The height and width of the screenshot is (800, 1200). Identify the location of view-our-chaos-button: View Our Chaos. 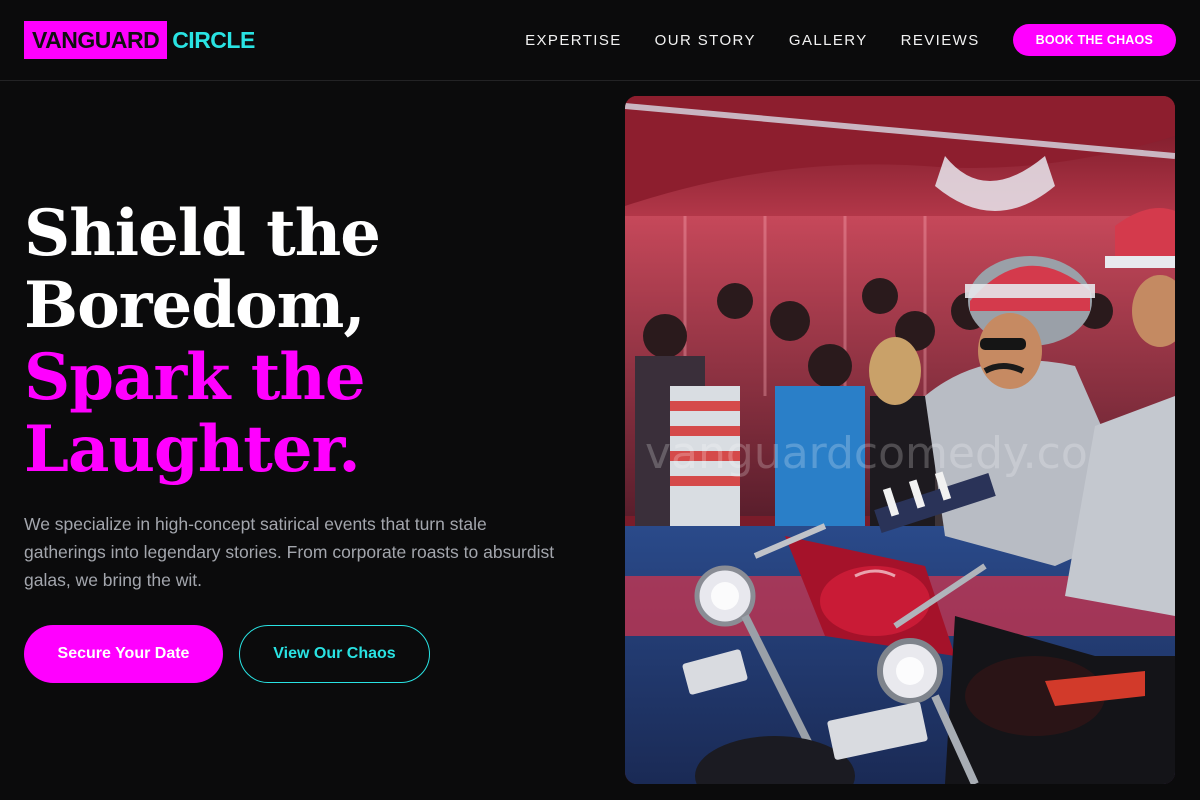
(334, 654).